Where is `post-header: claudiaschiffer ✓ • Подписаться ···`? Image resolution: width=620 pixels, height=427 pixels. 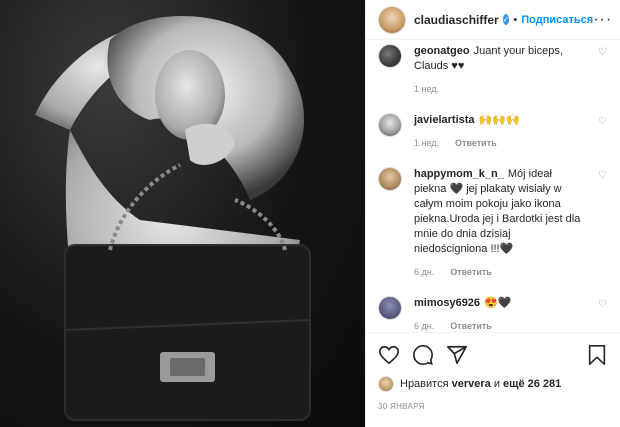 post-header: claudiaschiffer ✓ • Подписаться ··· is located at coordinates (493, 20).